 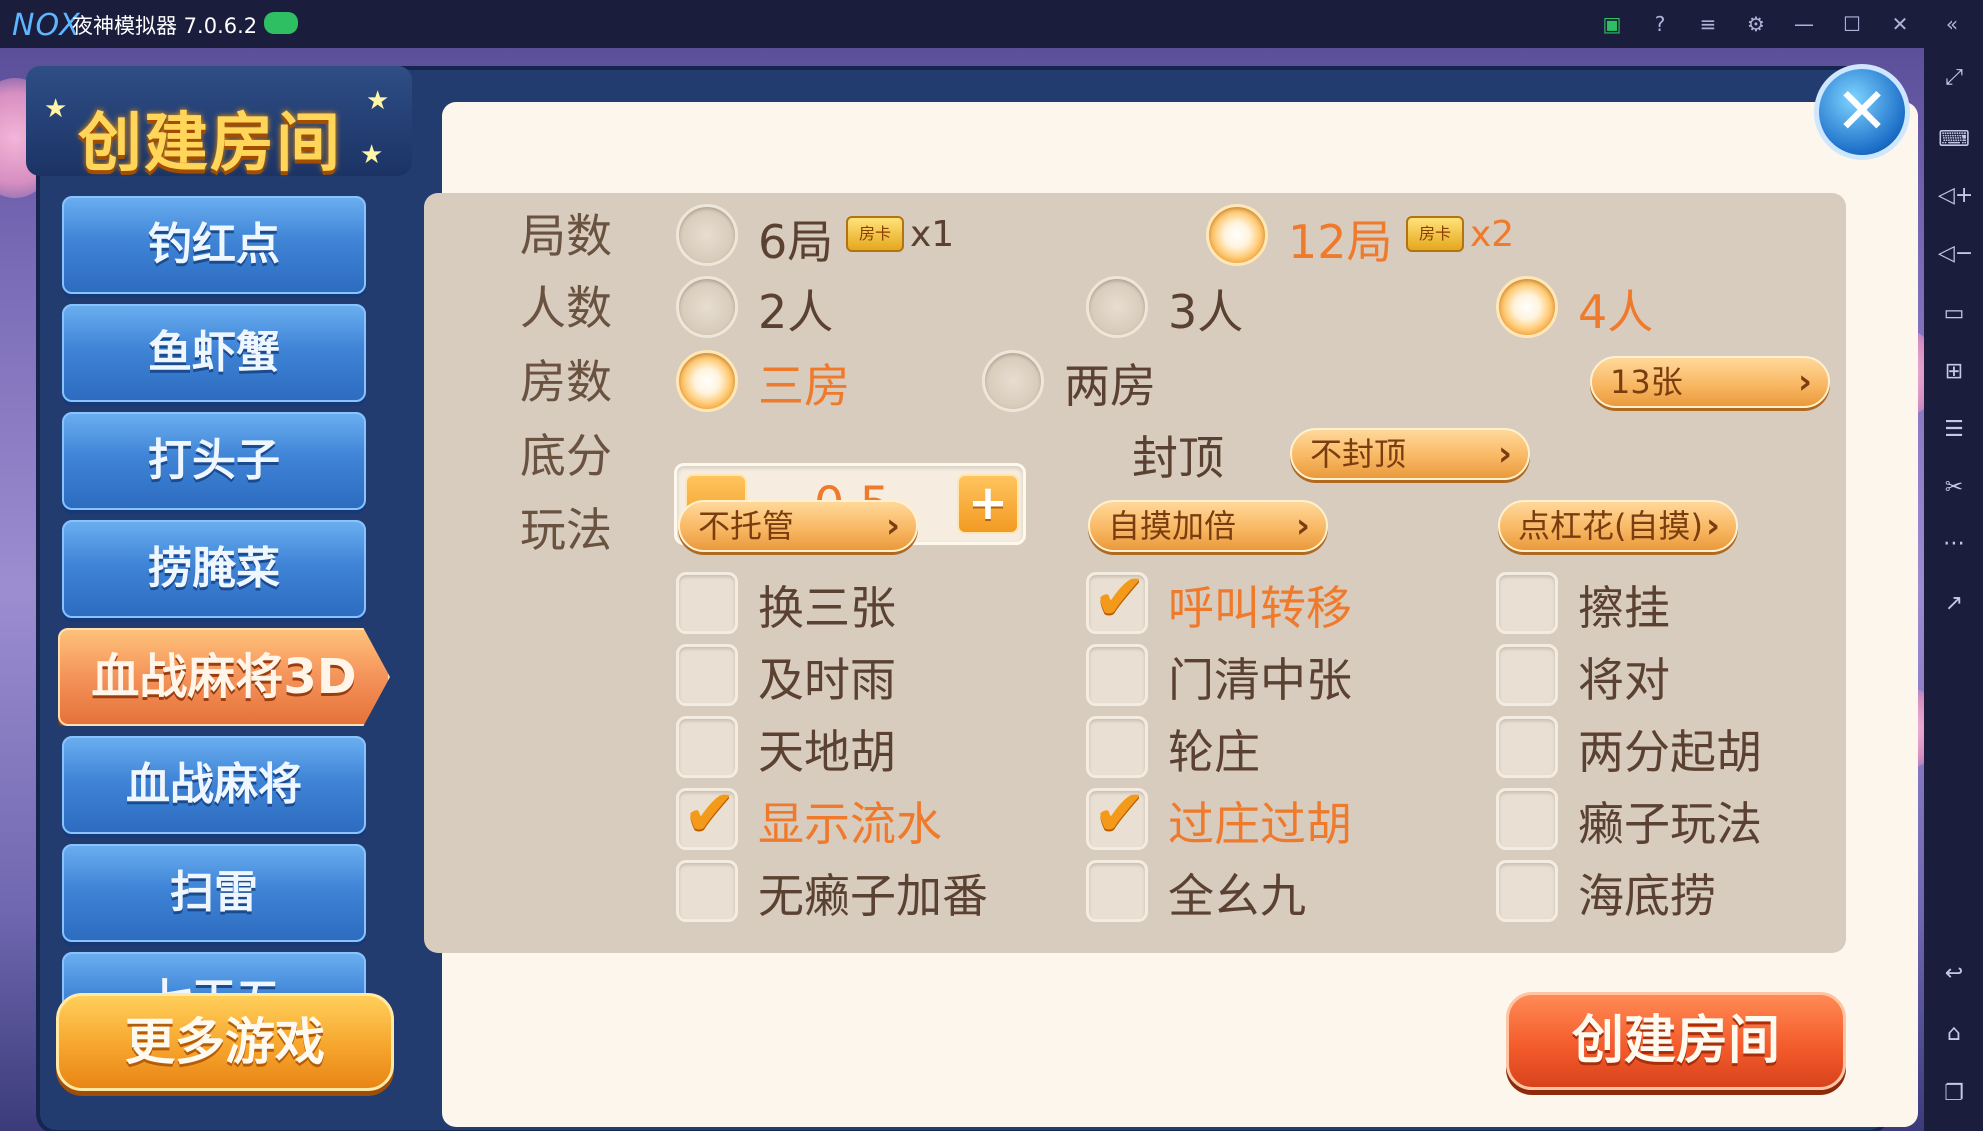 I want to click on dialog-title: 创建房间, so click(x=210, y=144).